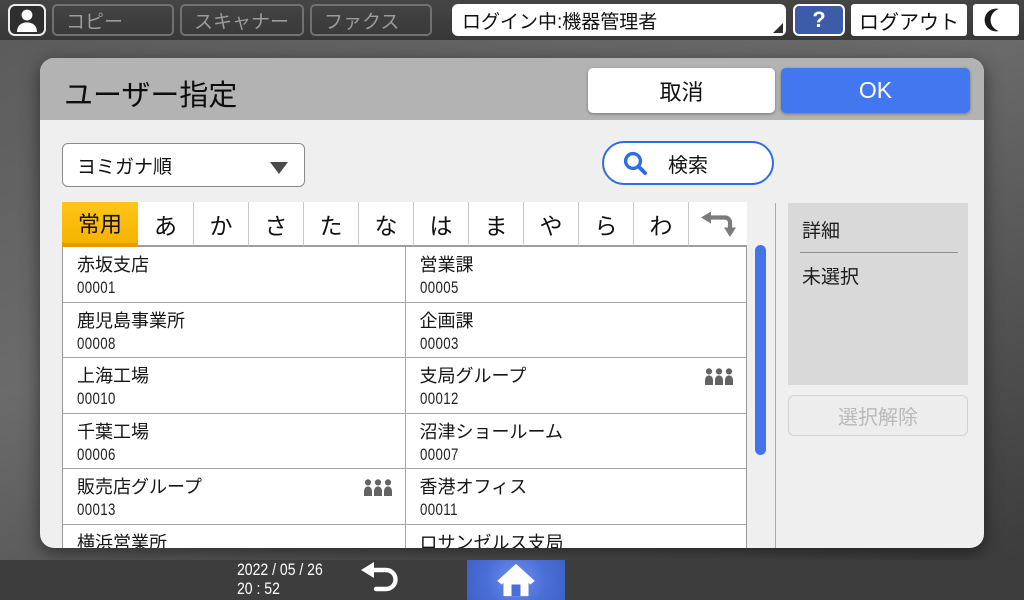 Image resolution: width=1024 pixels, height=600 pixels. I want to click on user-number: 00006, so click(96, 454).